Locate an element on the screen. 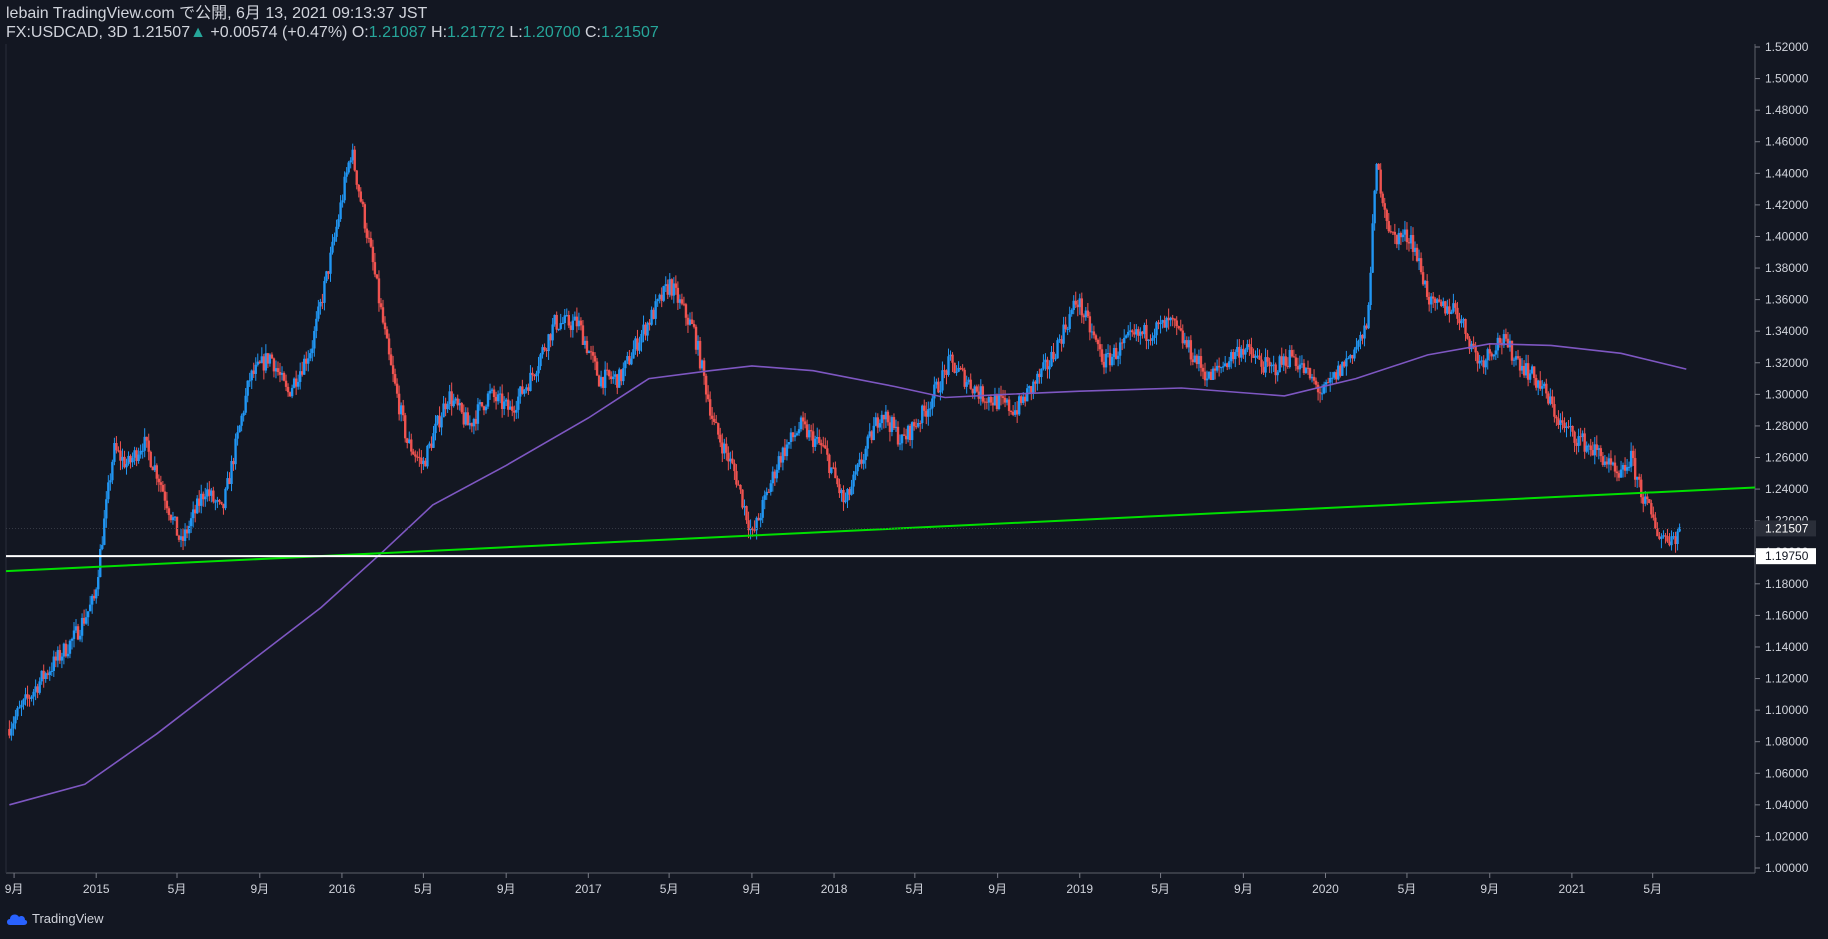 This screenshot has height=939, width=1828. tradingview-logo: TradingView is located at coordinates (55, 918).